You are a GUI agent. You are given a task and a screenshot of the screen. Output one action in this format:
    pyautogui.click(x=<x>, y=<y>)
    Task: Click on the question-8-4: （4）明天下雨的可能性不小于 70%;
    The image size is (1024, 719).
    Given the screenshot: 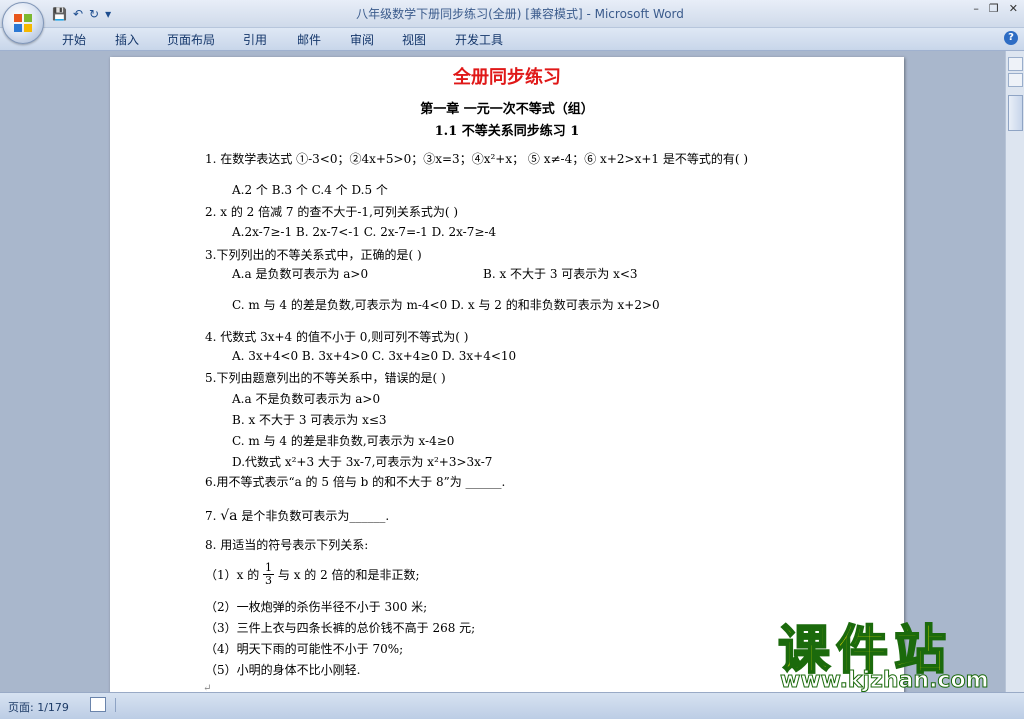 What is the action you would take?
    pyautogui.click(x=304, y=649)
    